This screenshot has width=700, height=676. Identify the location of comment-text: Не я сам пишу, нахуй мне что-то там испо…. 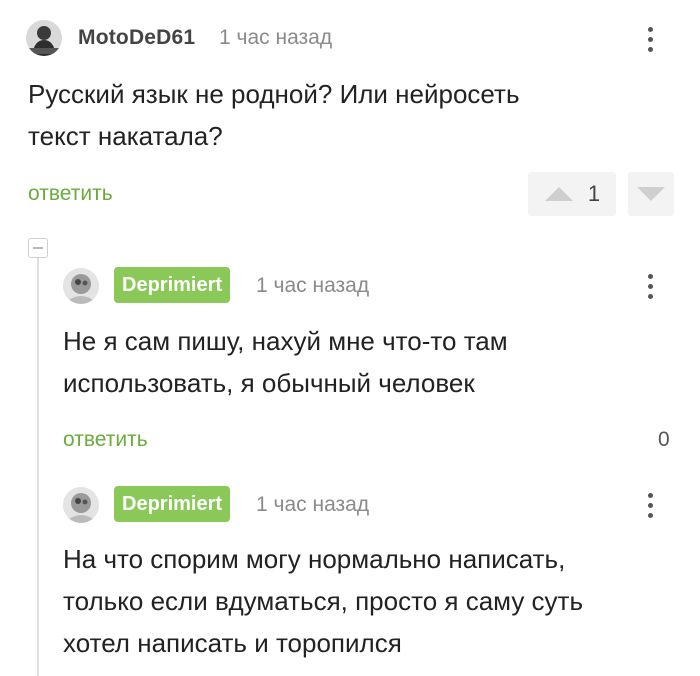
(285, 362).